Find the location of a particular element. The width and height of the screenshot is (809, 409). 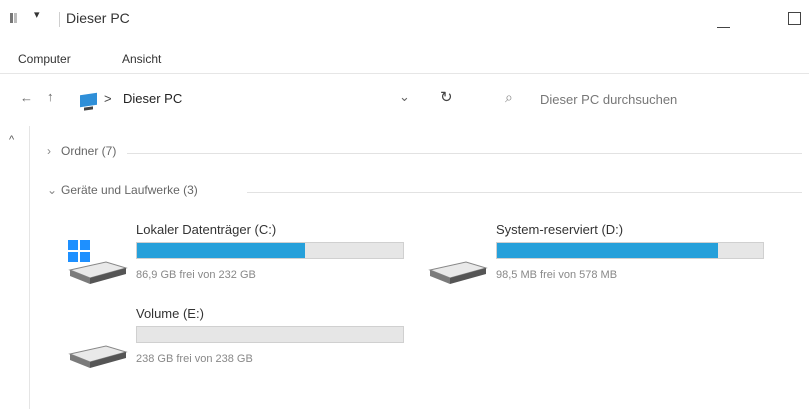

chevron-down-icon: ⌄ is located at coordinates (52, 190).